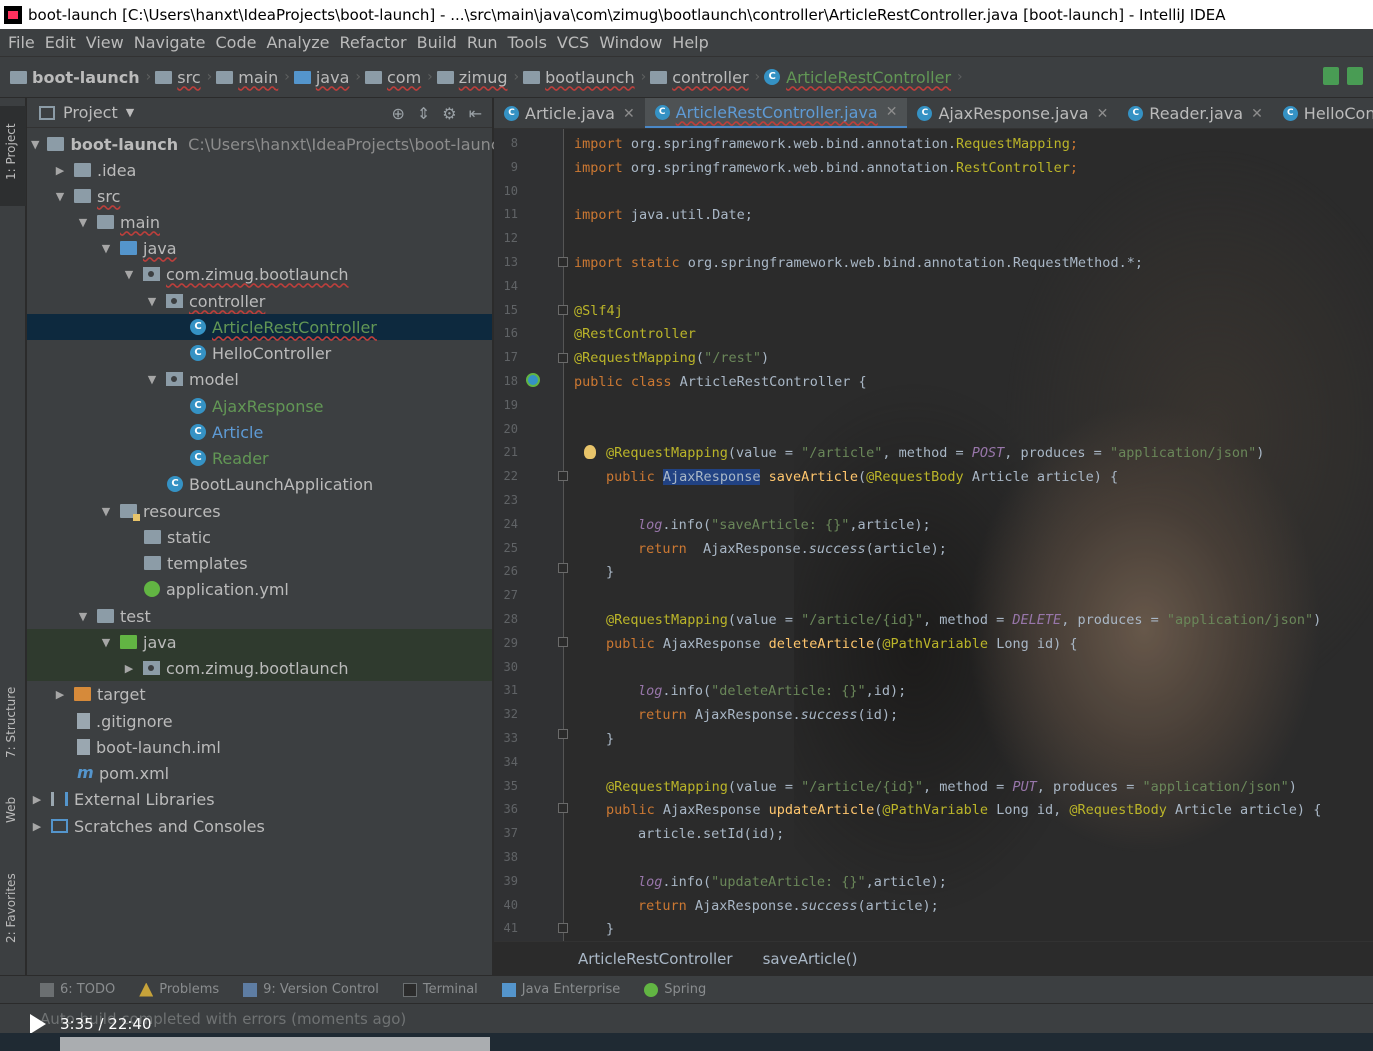  What do you see at coordinates (259, 747) in the screenshot?
I see `tree-item-iml: boot-launch.iml` at bounding box center [259, 747].